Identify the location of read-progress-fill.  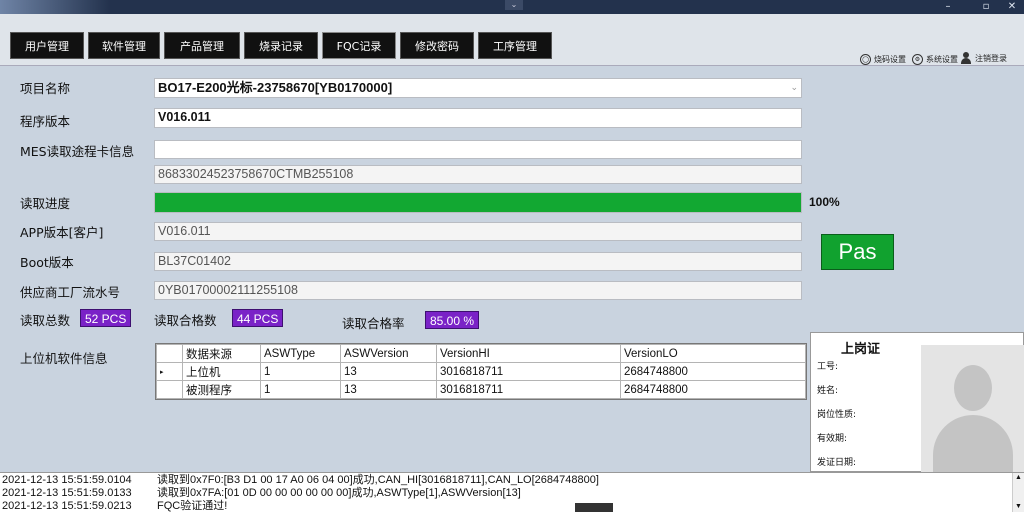
(478, 202).